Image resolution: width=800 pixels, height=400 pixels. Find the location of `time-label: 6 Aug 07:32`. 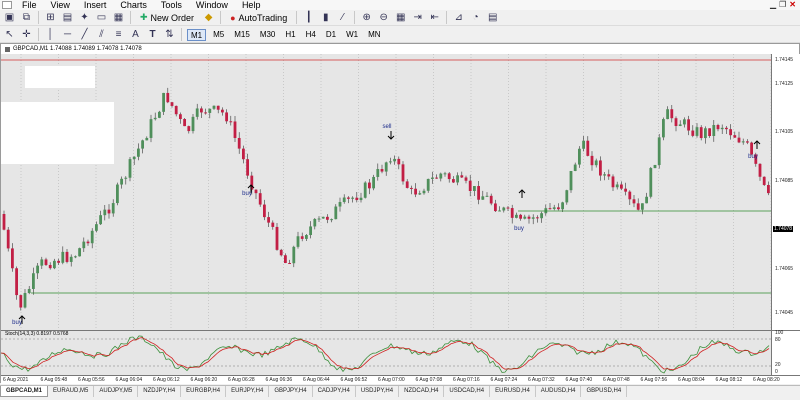

time-label: 6 Aug 07:32 is located at coordinates (541, 380).